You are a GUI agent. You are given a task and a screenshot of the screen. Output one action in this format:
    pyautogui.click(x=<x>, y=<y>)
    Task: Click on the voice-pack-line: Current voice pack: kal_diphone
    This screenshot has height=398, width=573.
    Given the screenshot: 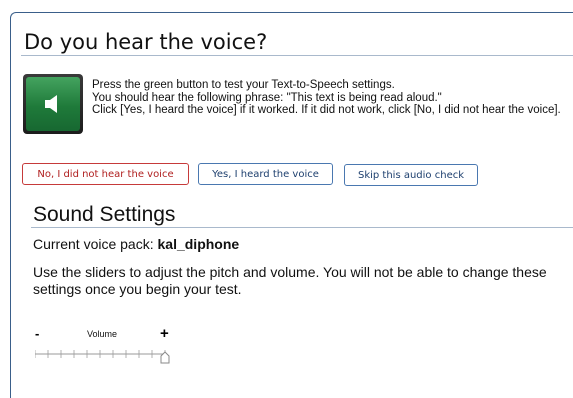 What is the action you would take?
    pyautogui.click(x=136, y=244)
    